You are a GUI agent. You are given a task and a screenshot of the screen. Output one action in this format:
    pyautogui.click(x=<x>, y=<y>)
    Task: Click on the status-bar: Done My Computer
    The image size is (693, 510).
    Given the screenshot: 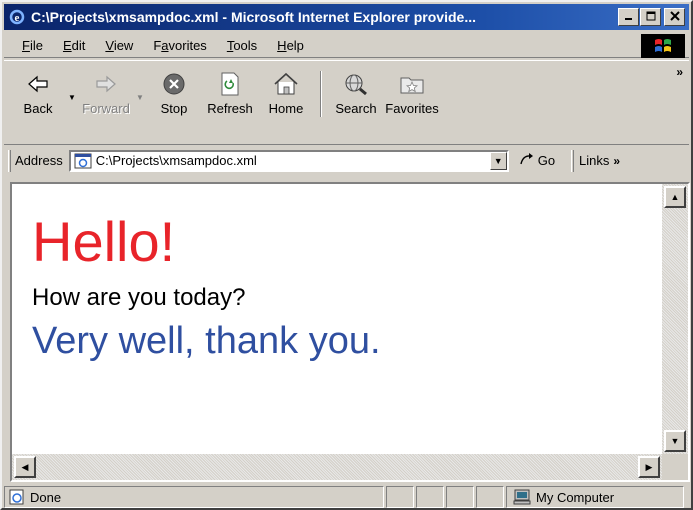 What is the action you would take?
    pyautogui.click(x=346, y=497)
    